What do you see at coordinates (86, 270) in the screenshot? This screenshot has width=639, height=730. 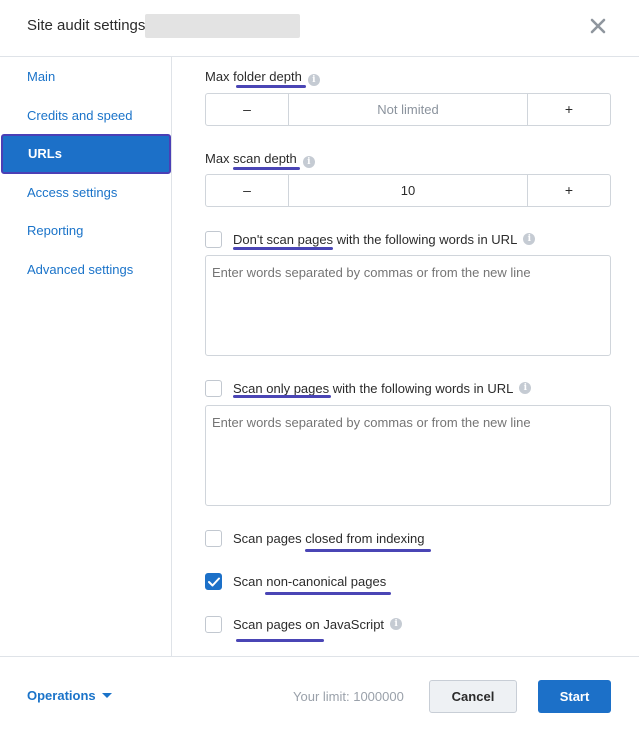 I see `sidebar-item-advanced-settings: Advanced settings` at bounding box center [86, 270].